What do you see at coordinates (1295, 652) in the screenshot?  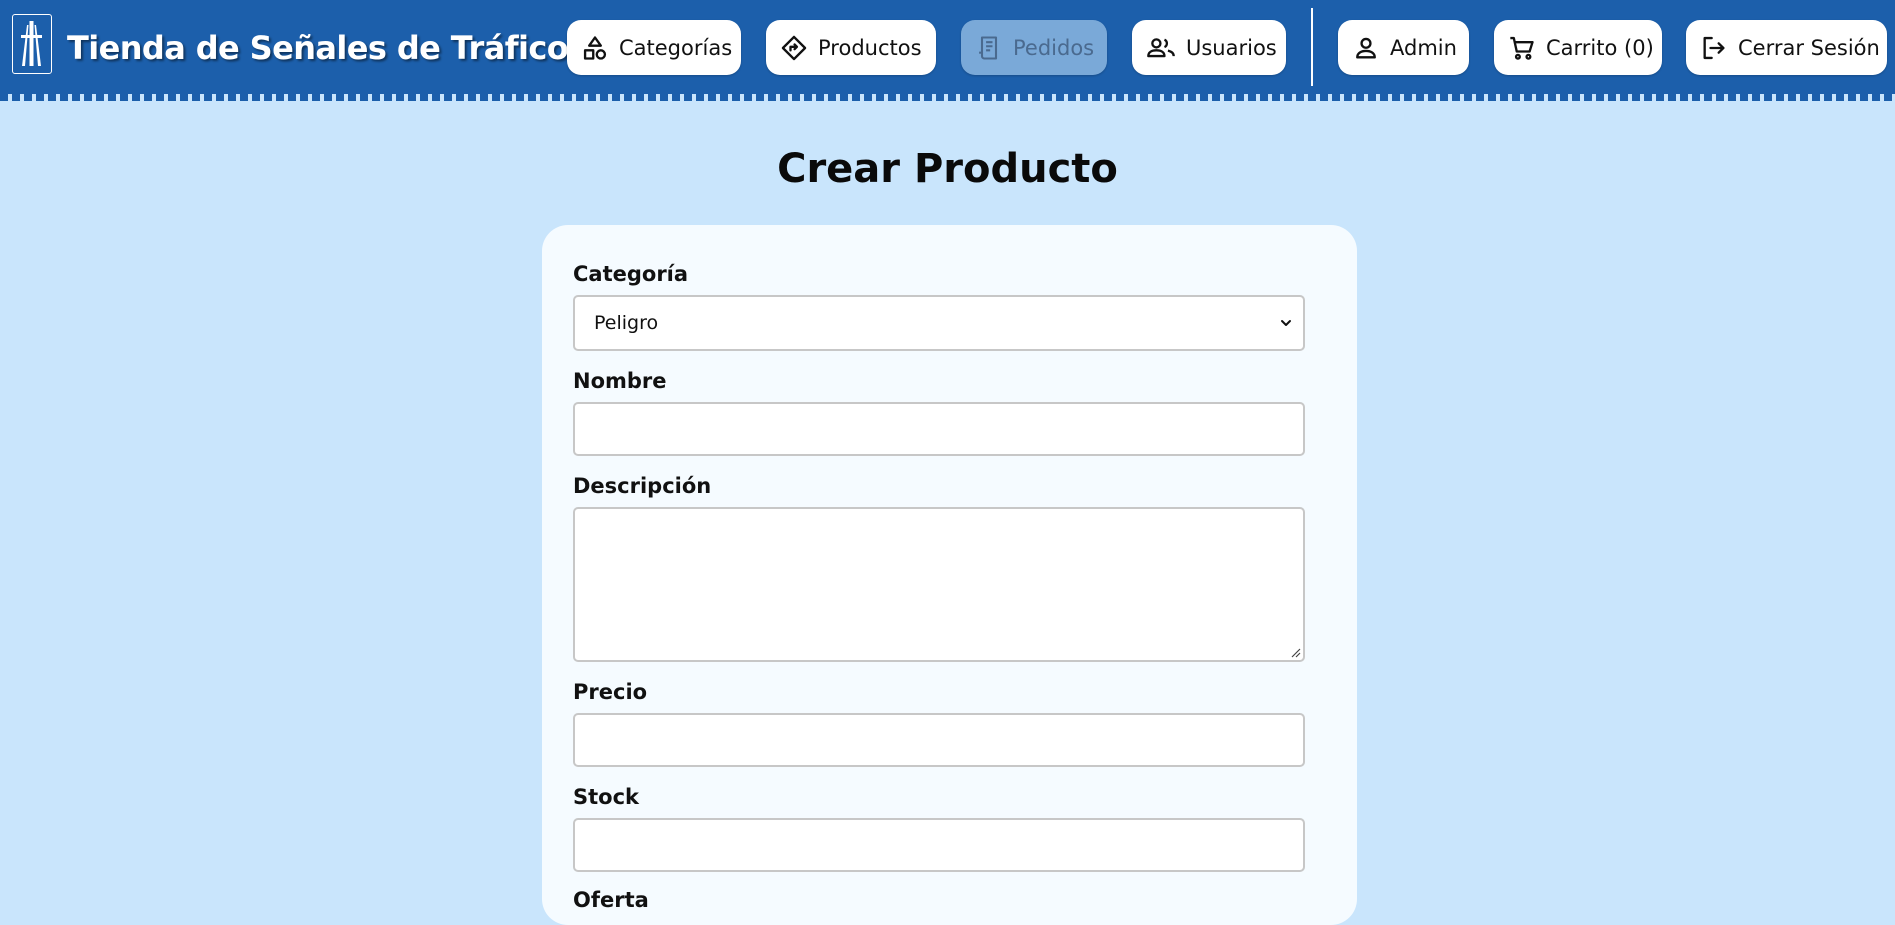 I see `resize-grip-icon` at bounding box center [1295, 652].